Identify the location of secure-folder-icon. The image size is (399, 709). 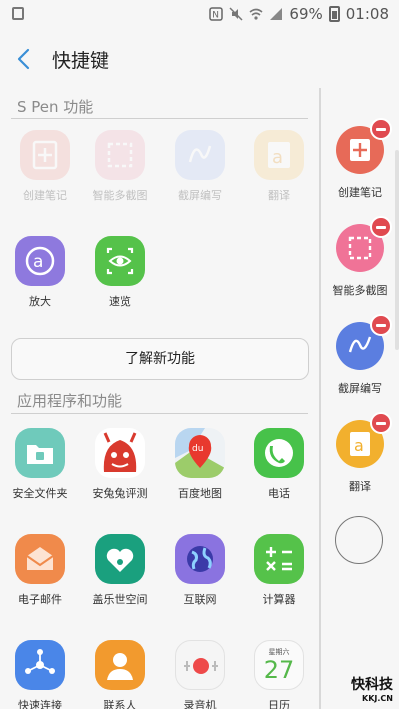
(40, 453).